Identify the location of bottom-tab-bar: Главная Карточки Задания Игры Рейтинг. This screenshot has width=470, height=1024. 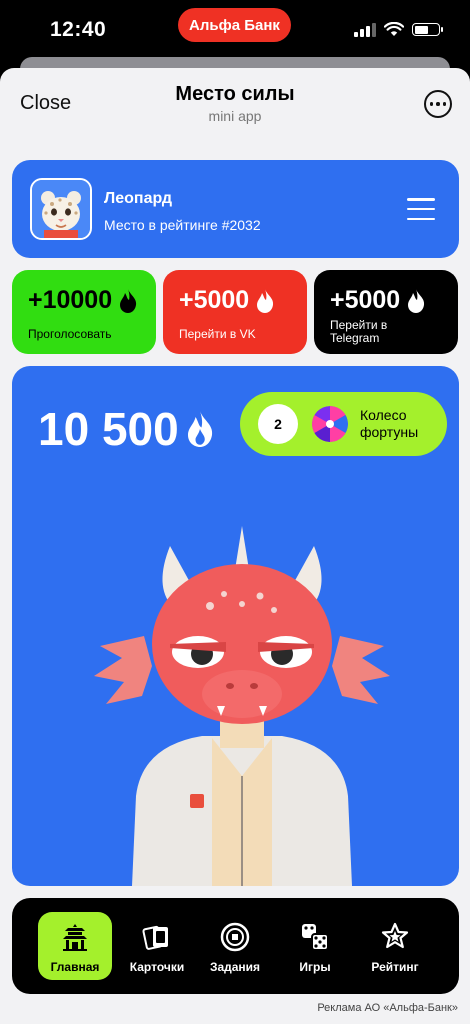
(235, 946).